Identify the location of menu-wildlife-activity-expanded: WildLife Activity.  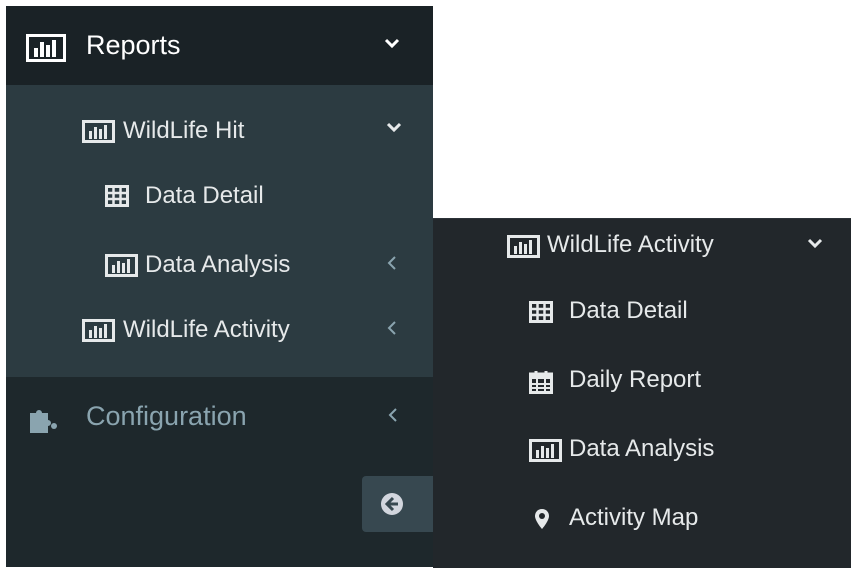
(642, 245).